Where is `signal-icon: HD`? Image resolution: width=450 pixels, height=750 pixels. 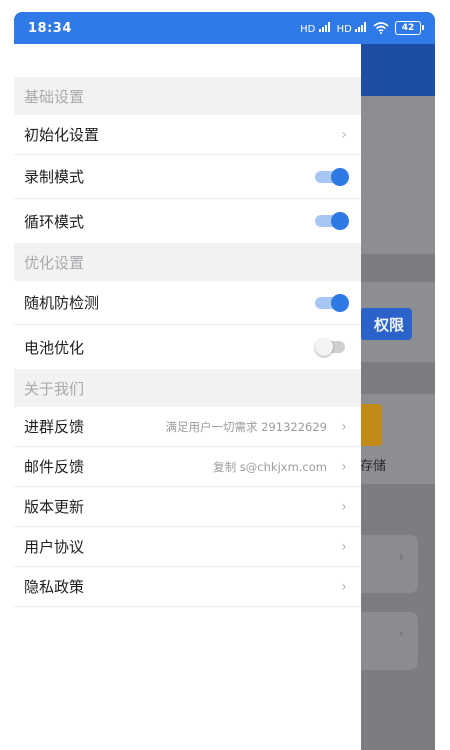 signal-icon: HD is located at coordinates (315, 28).